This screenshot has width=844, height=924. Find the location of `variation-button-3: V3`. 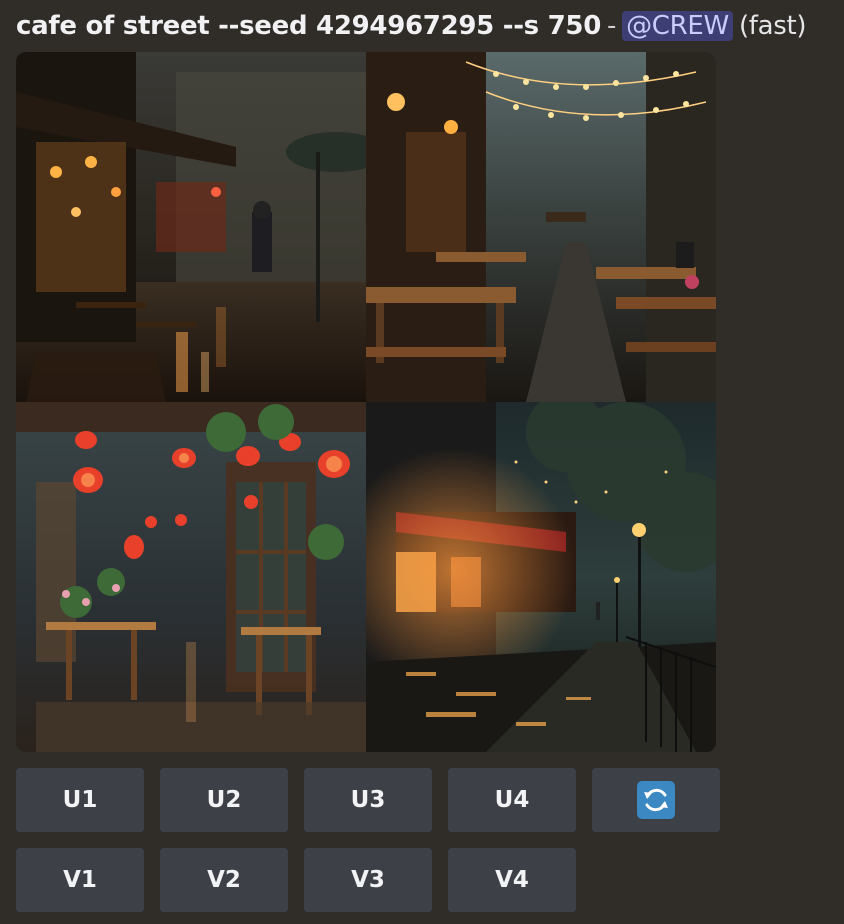

variation-button-3: V3 is located at coordinates (368, 880).